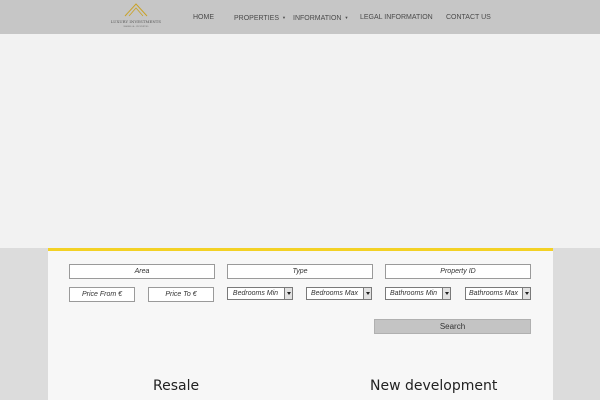  What do you see at coordinates (102, 294) in the screenshot?
I see `price-from-input: Price From €` at bounding box center [102, 294].